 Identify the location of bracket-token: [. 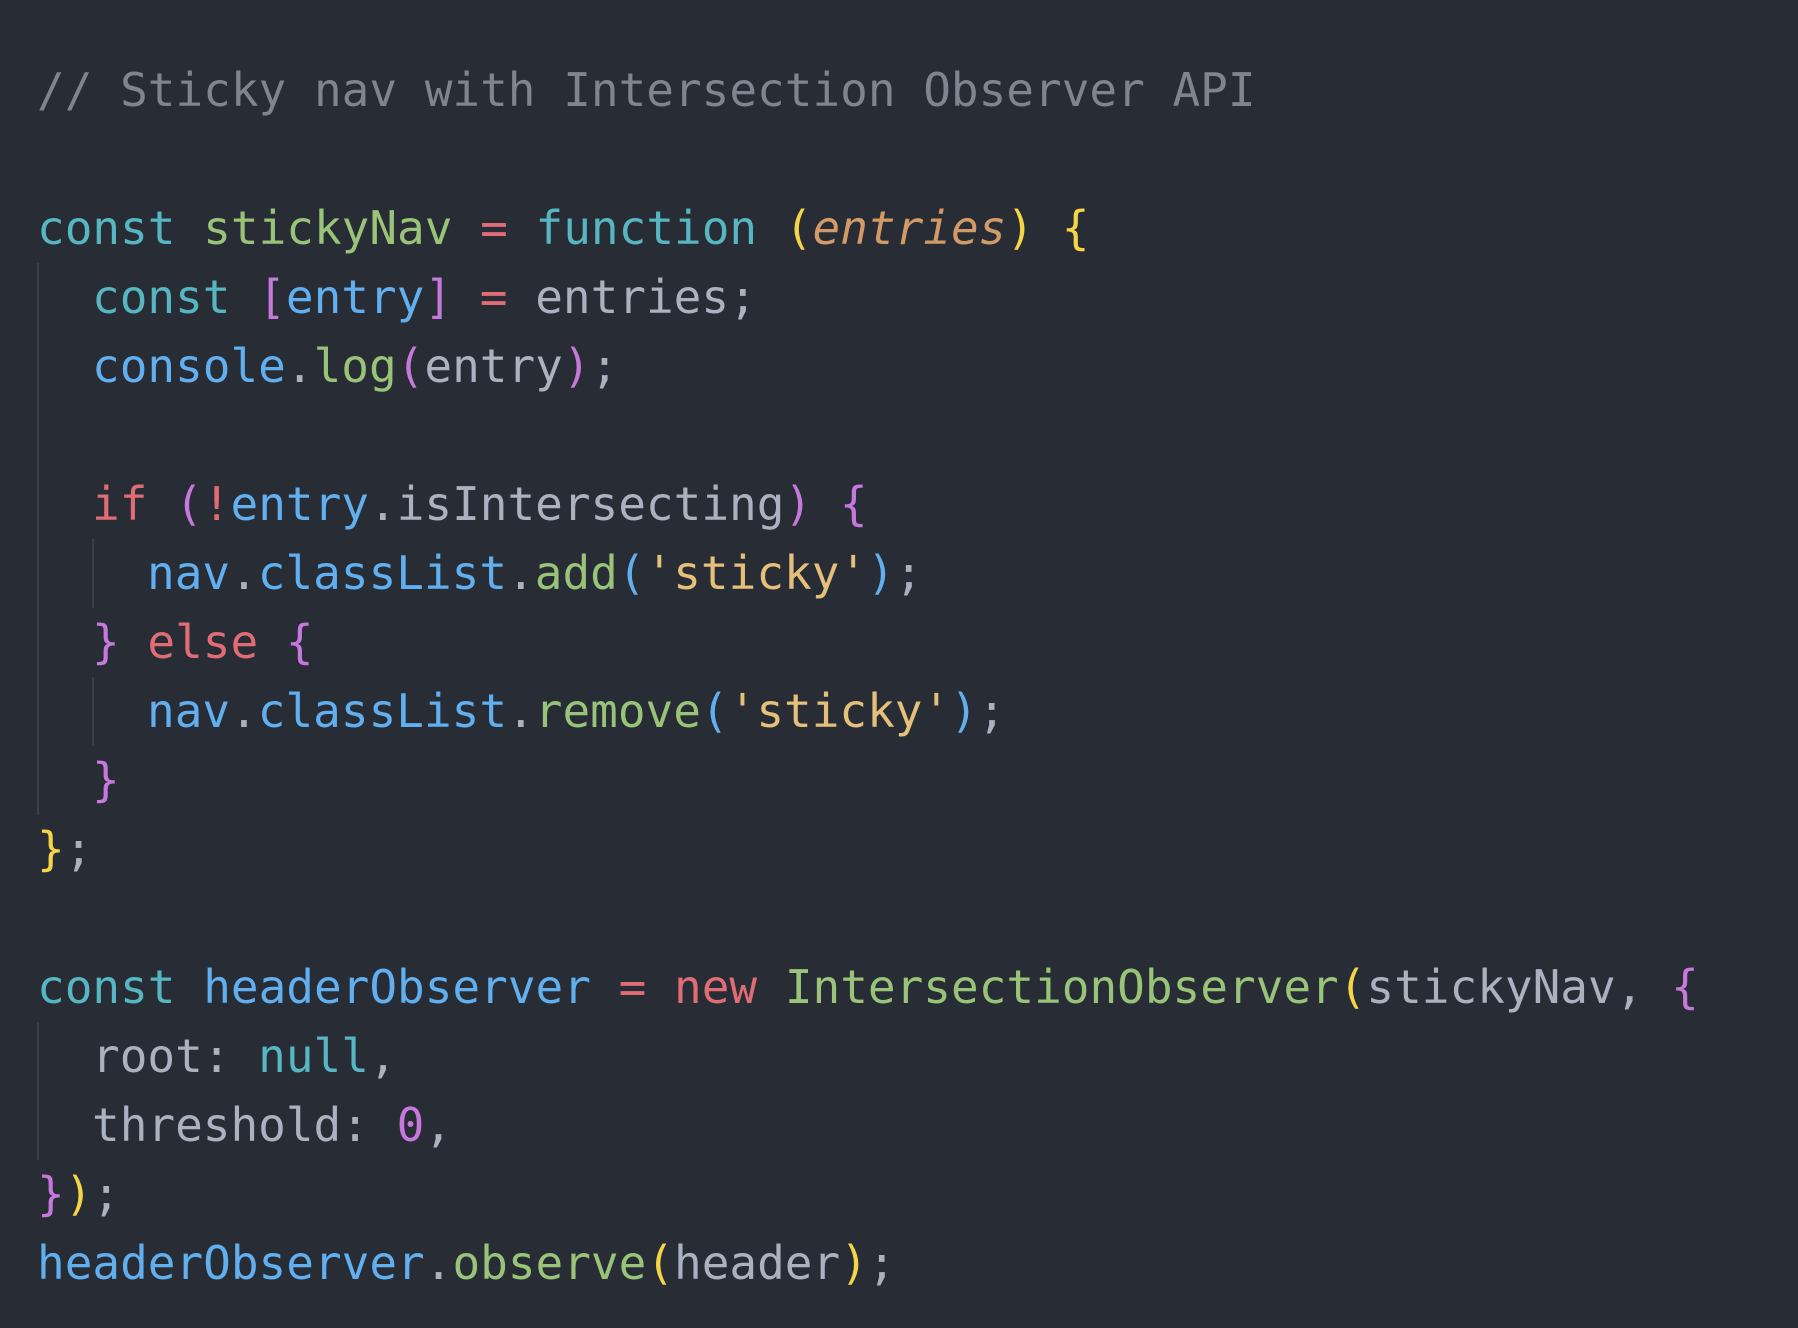
(272, 297).